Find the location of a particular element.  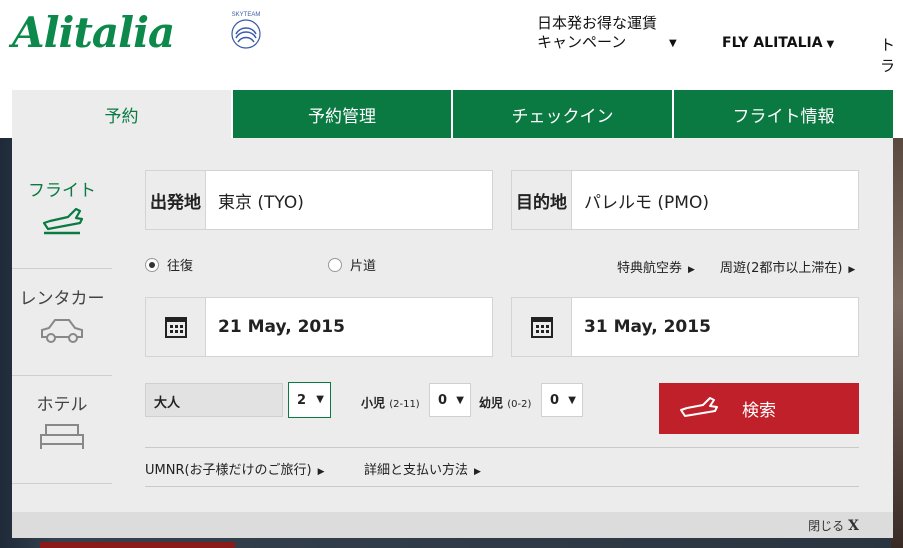

destination-field: 目的地 パレルモ (PMO) is located at coordinates (685, 200).